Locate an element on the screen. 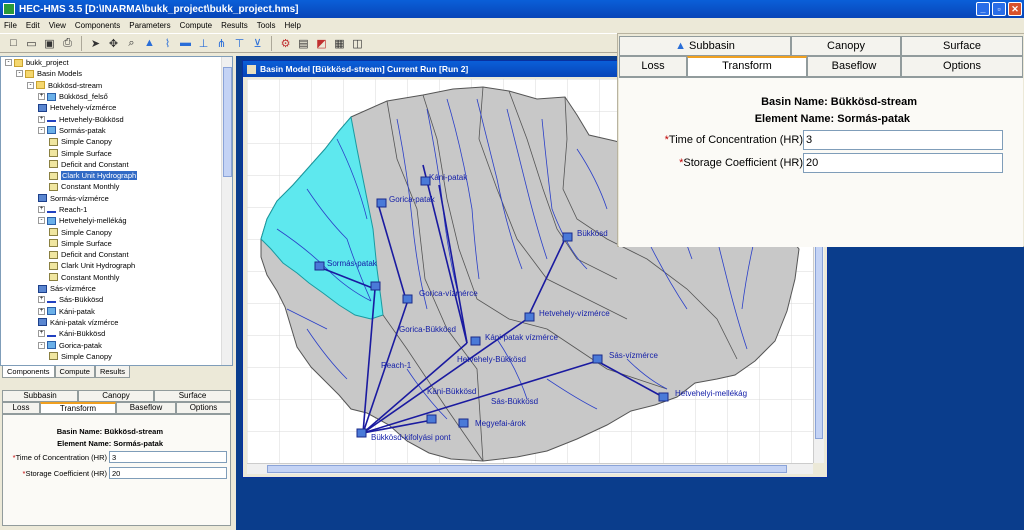  tab-baseflow-small: Baseflow is located at coordinates (146, 408).